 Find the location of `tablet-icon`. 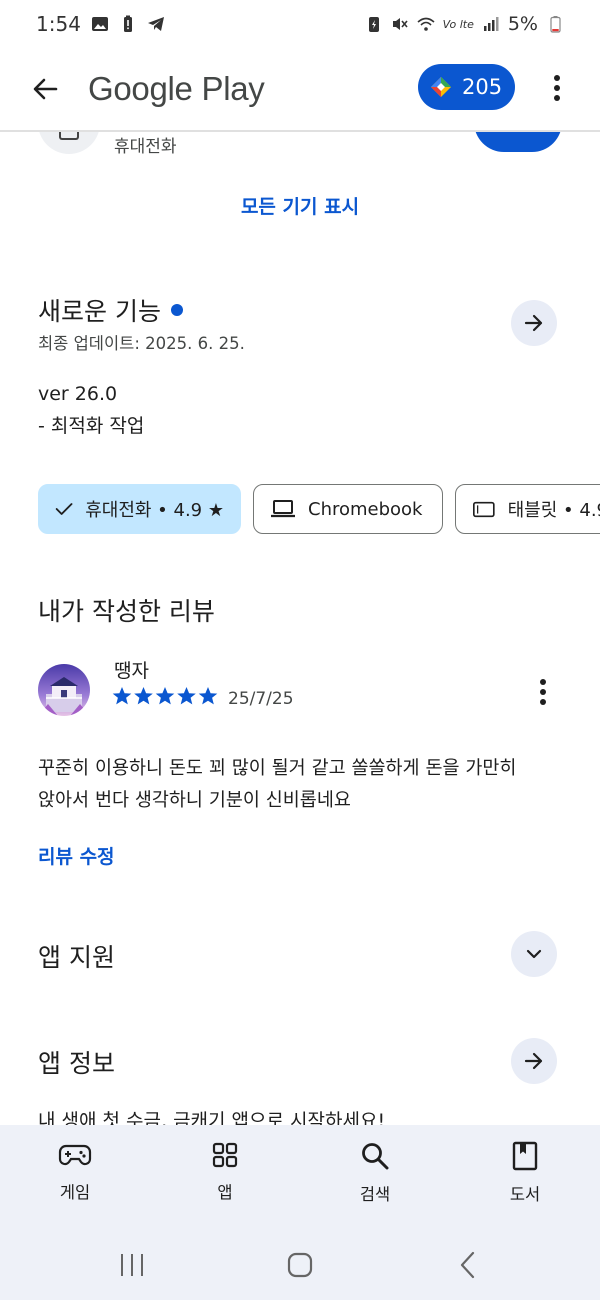

tablet-icon is located at coordinates (483, 509).